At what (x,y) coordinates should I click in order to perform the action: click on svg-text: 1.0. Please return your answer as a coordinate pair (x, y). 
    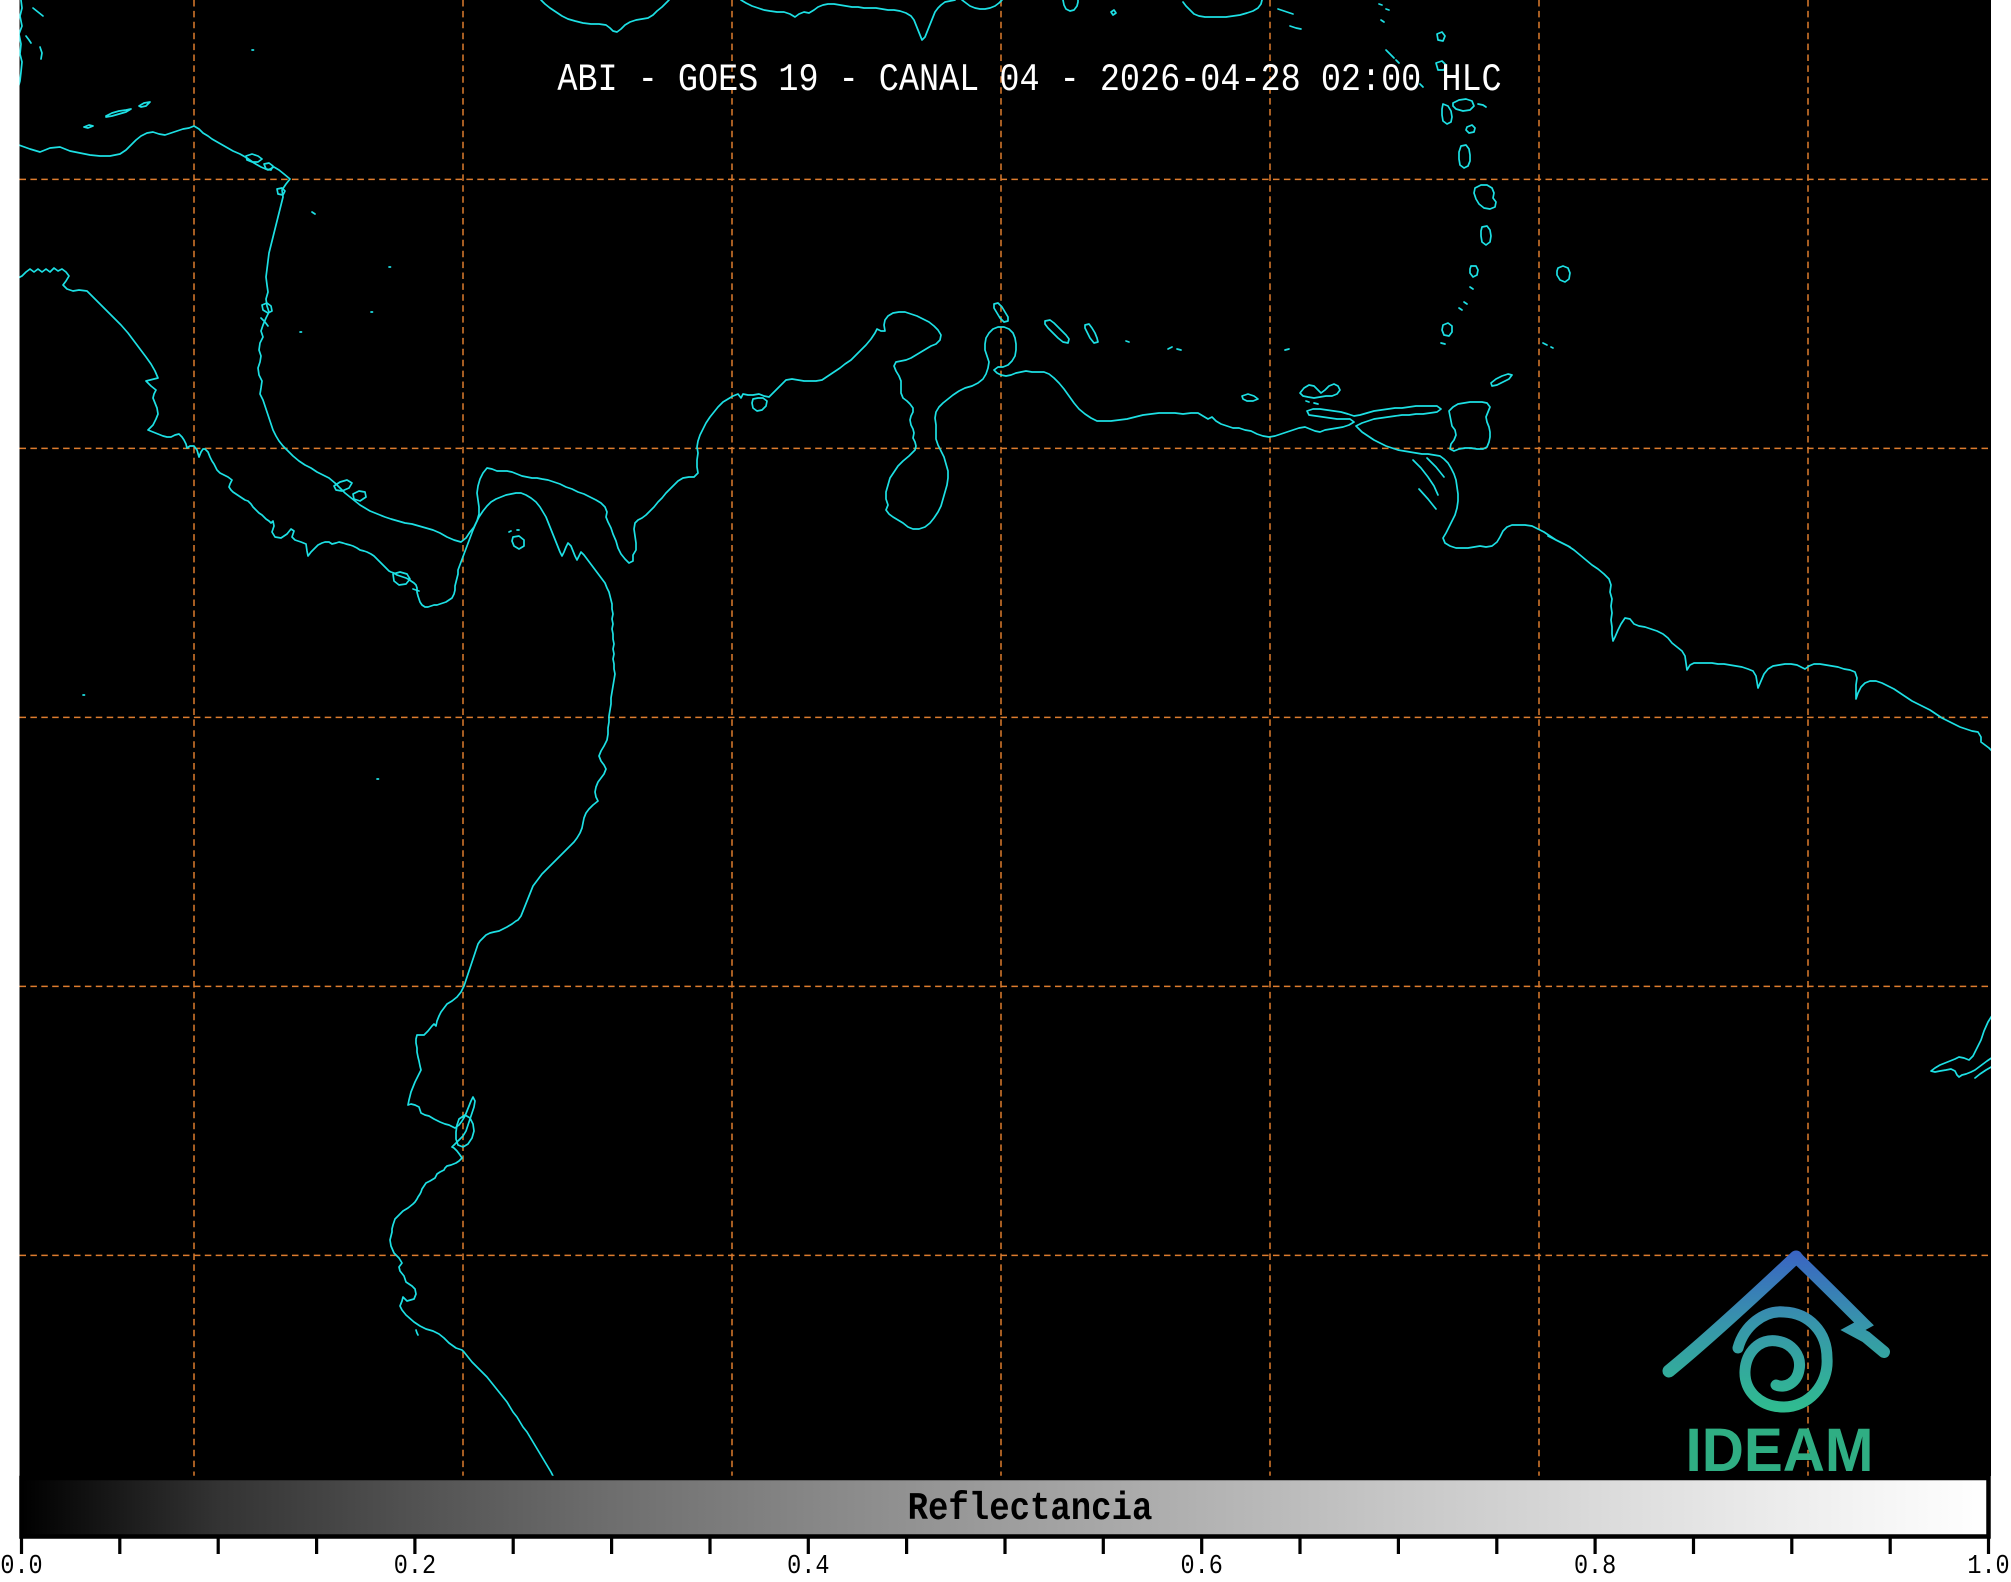
    Looking at the image, I should click on (1988, 1564).